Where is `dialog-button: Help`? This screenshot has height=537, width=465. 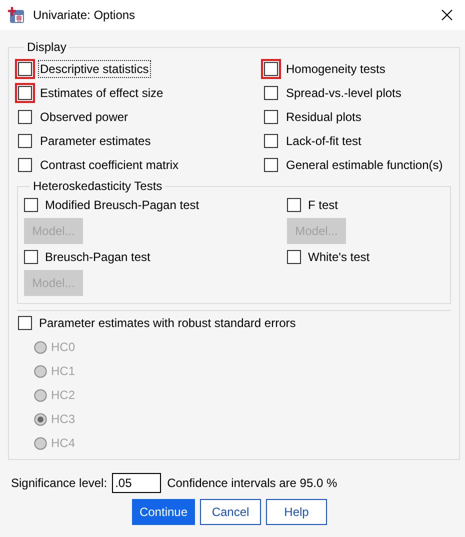
dialog-button: Help is located at coordinates (296, 512).